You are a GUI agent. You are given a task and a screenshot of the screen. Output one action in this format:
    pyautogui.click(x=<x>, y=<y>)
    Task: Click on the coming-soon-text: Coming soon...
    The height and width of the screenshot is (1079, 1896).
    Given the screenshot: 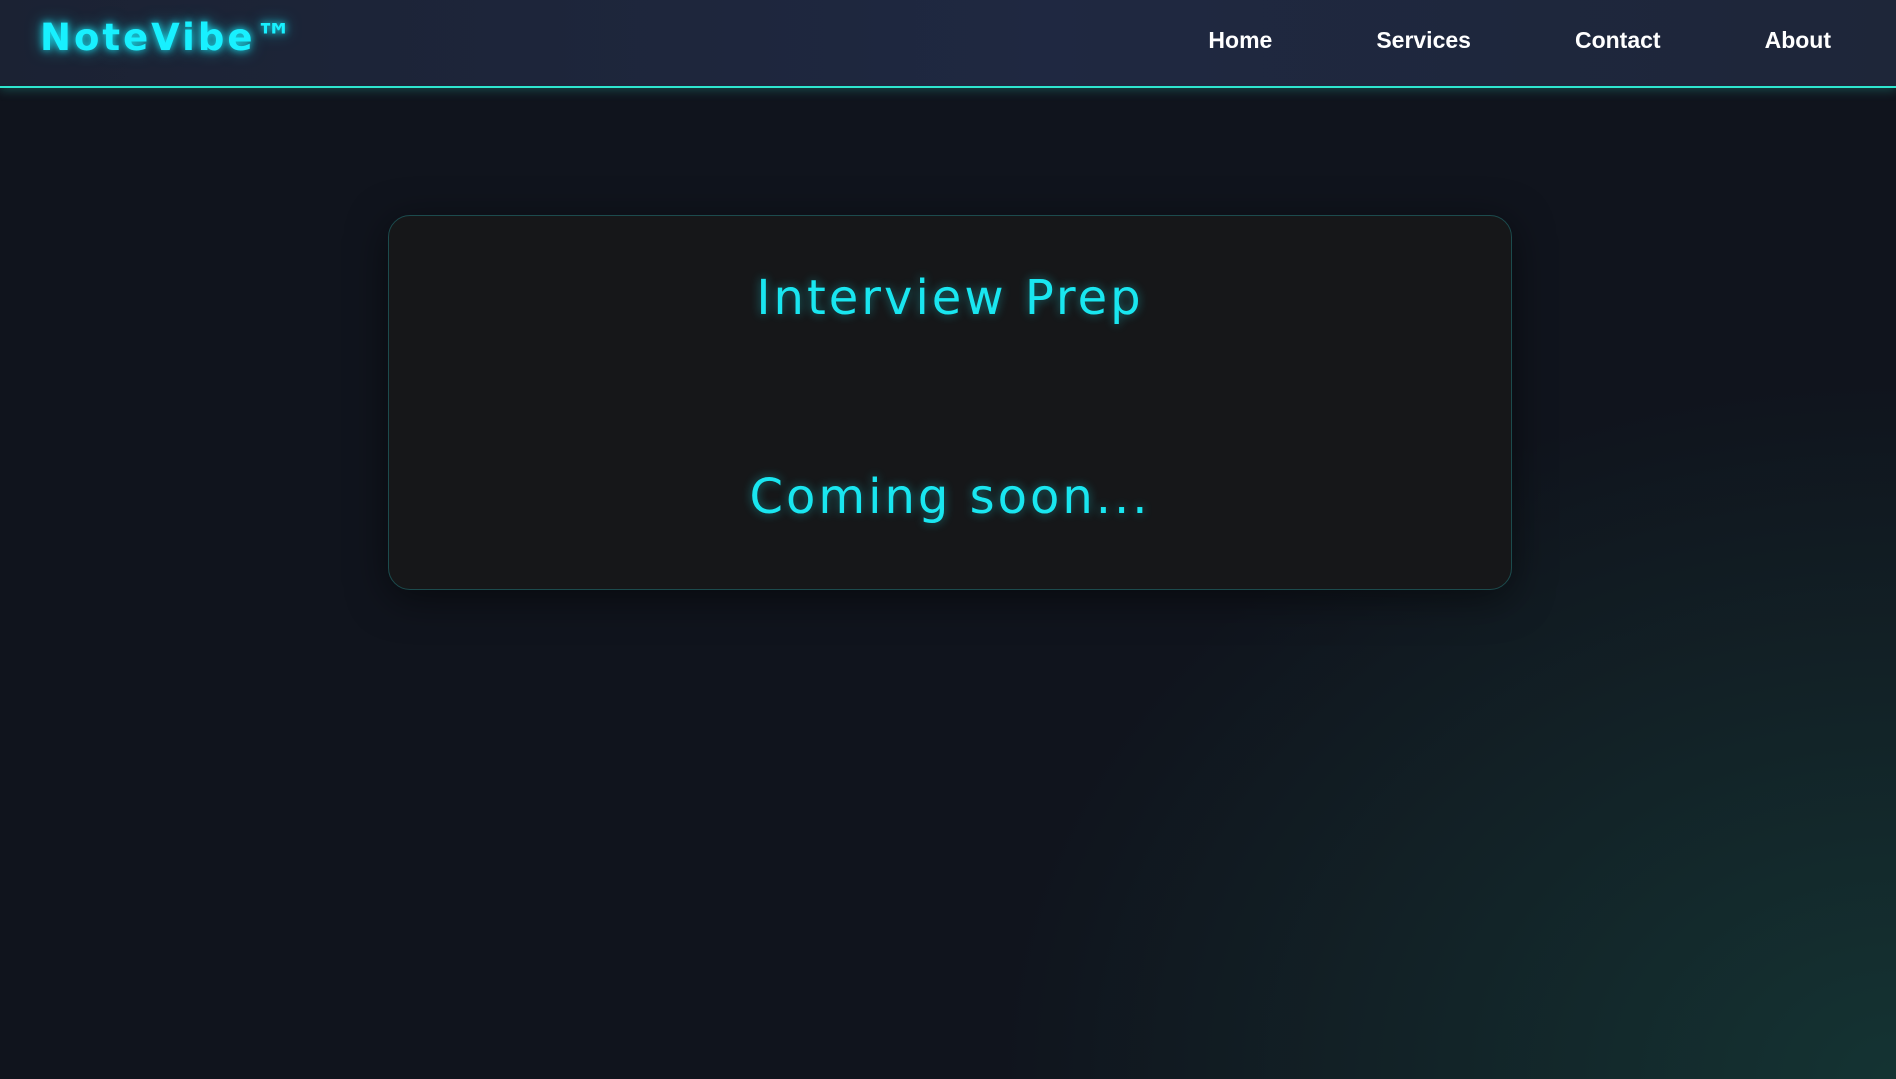 What is the action you would take?
    pyautogui.click(x=950, y=497)
    